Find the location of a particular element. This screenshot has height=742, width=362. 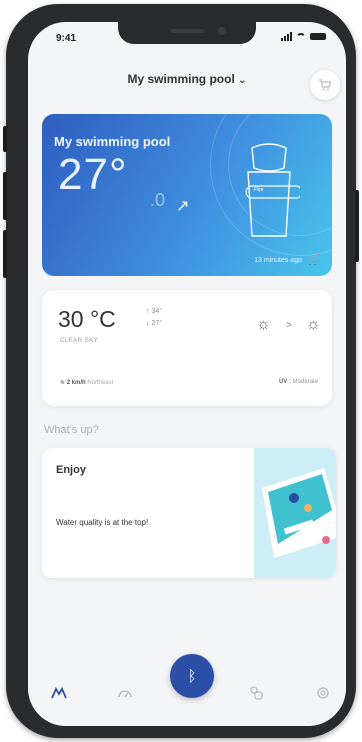

camera is located at coordinates (222, 31).